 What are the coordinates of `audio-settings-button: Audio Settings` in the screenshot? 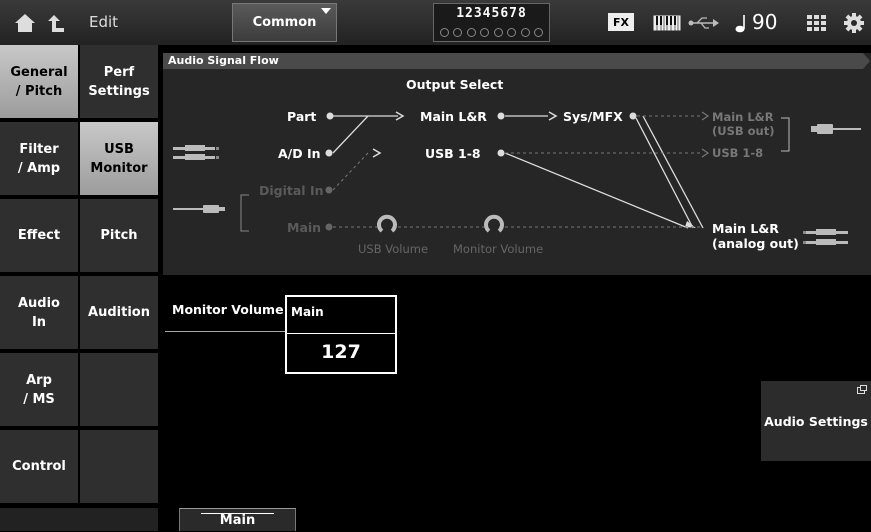 It's located at (816, 421).